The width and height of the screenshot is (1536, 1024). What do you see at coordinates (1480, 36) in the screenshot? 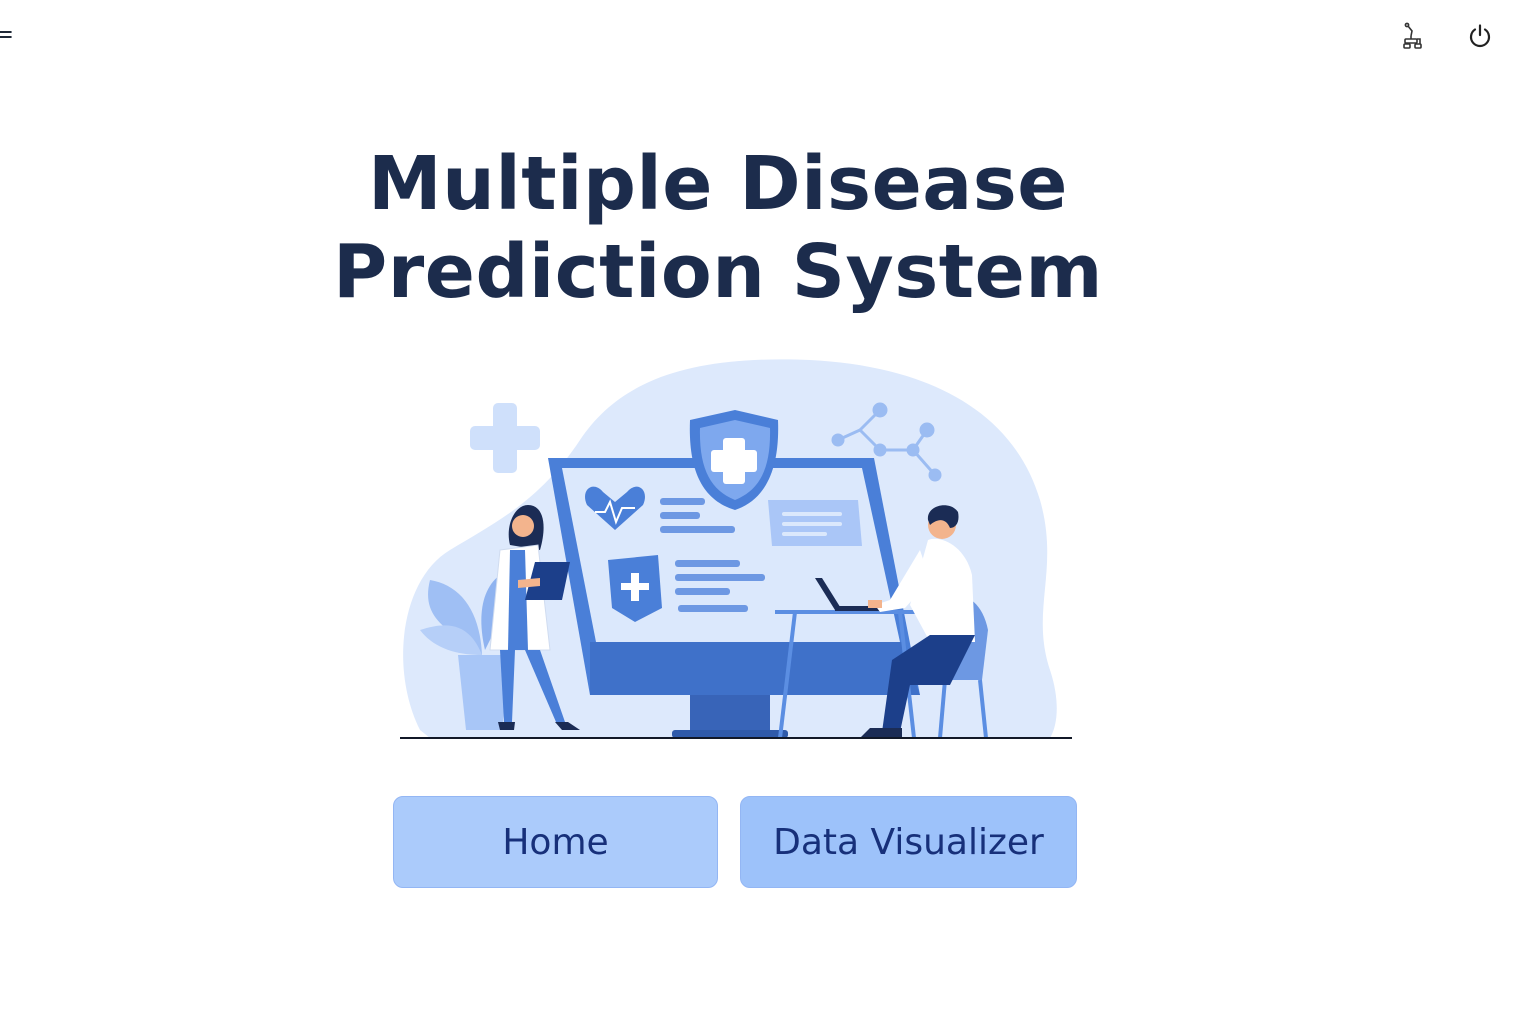
I see `power-icon` at bounding box center [1480, 36].